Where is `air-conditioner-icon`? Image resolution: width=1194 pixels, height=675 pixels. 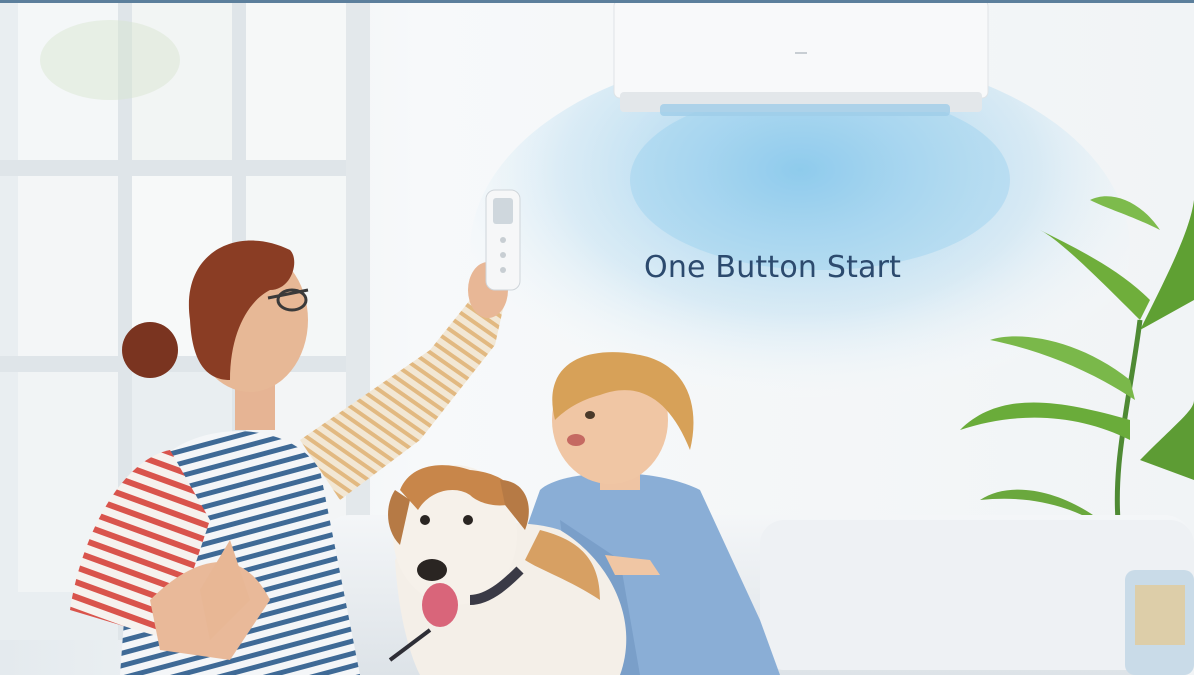 air-conditioner-icon is located at coordinates (801, 58).